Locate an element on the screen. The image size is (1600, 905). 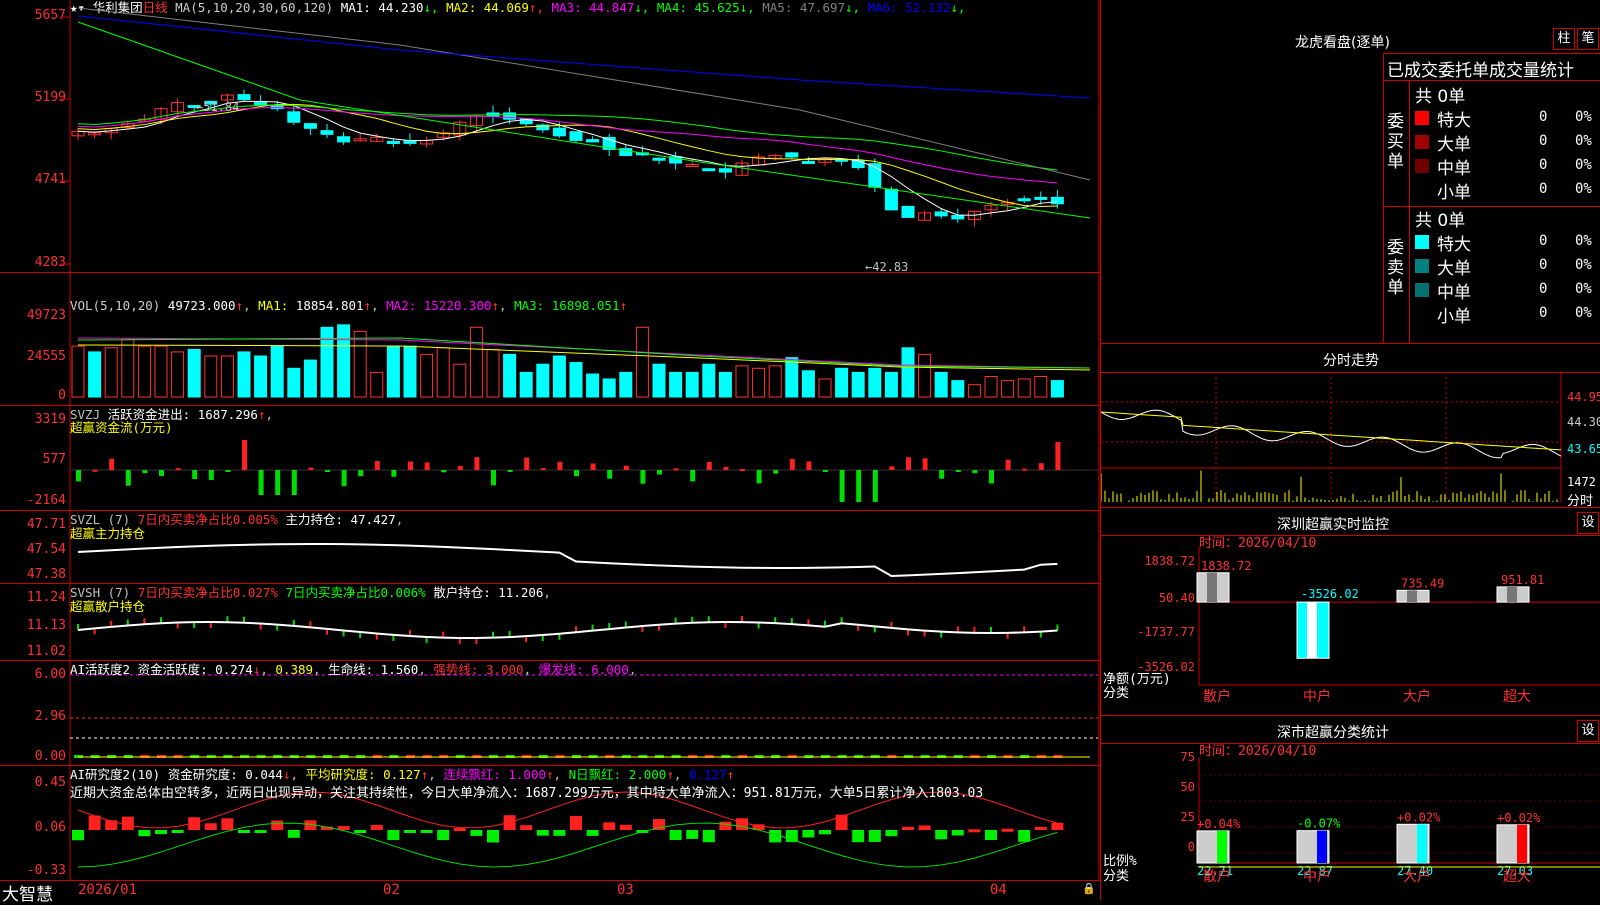
svzl-y-label: 47.71 is located at coordinates (46, 524).